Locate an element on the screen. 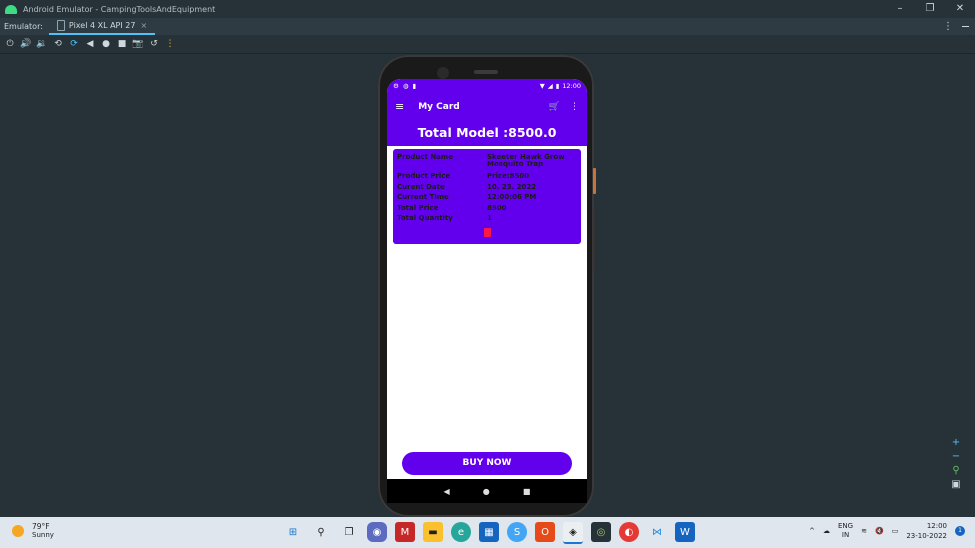 This screenshot has height=548, width=975. snapshot-icon: ↺ is located at coordinates (154, 44).